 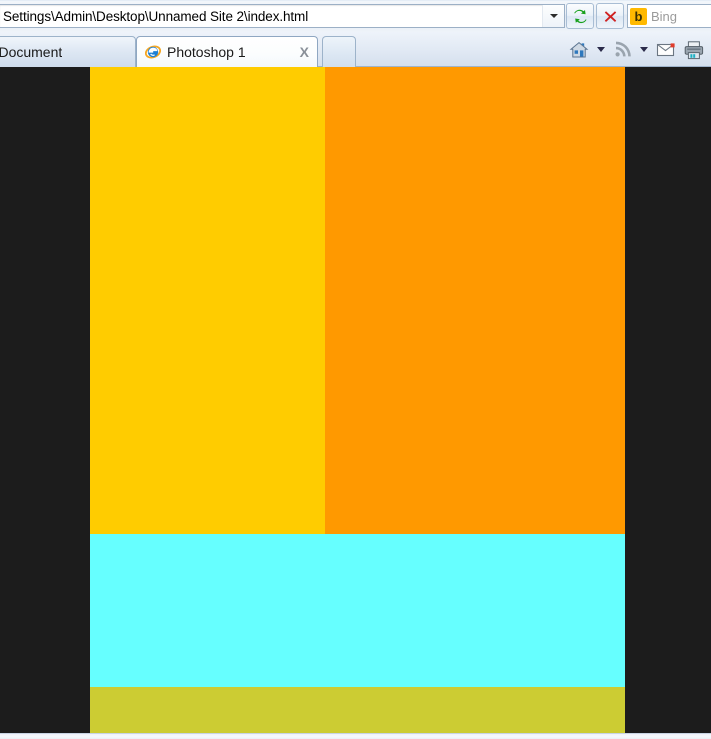 What do you see at coordinates (638, 16) in the screenshot?
I see `bing-logo-icon: b` at bounding box center [638, 16].